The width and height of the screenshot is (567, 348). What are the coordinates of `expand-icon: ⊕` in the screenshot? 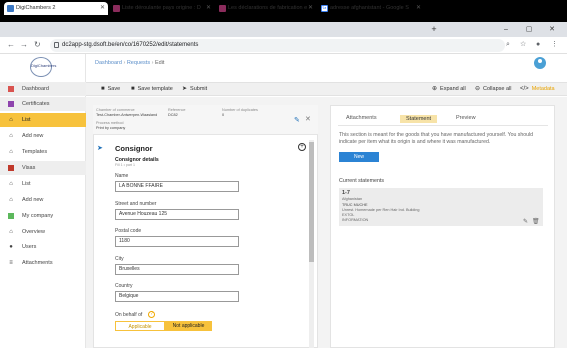 It's located at (435, 89).